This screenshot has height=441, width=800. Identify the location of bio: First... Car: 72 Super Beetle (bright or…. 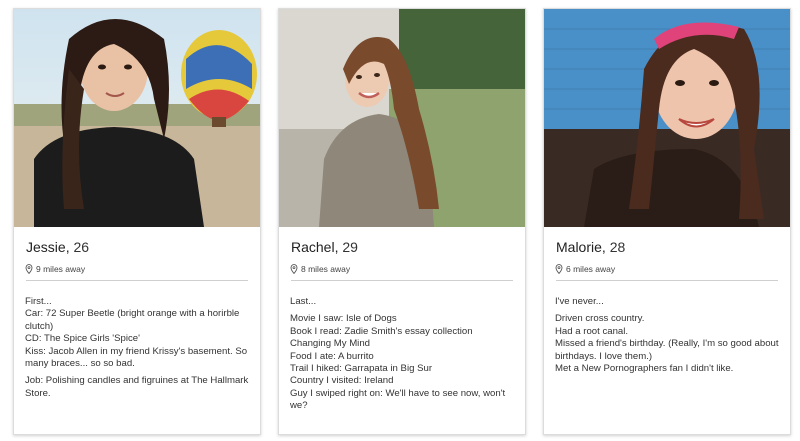
(137, 348).